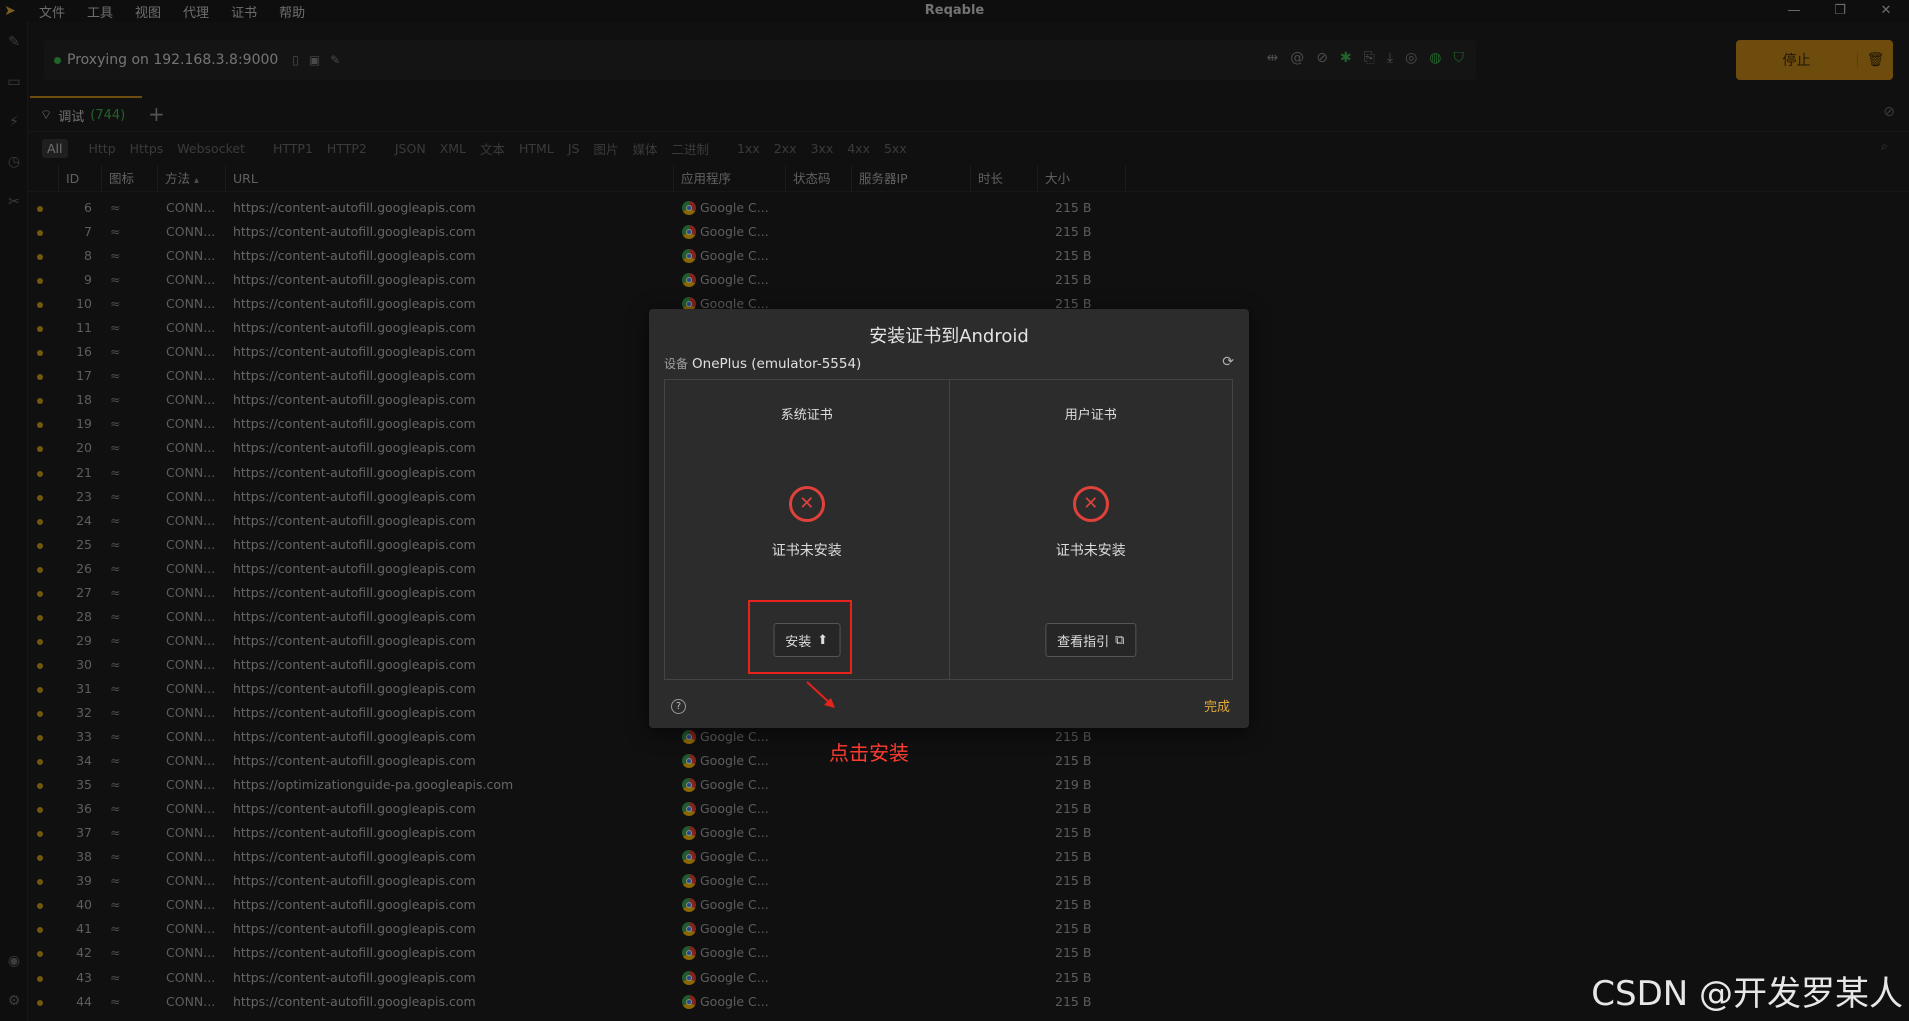 This screenshot has width=1909, height=1021. I want to click on refresh-icon: ⟳, so click(1228, 362).